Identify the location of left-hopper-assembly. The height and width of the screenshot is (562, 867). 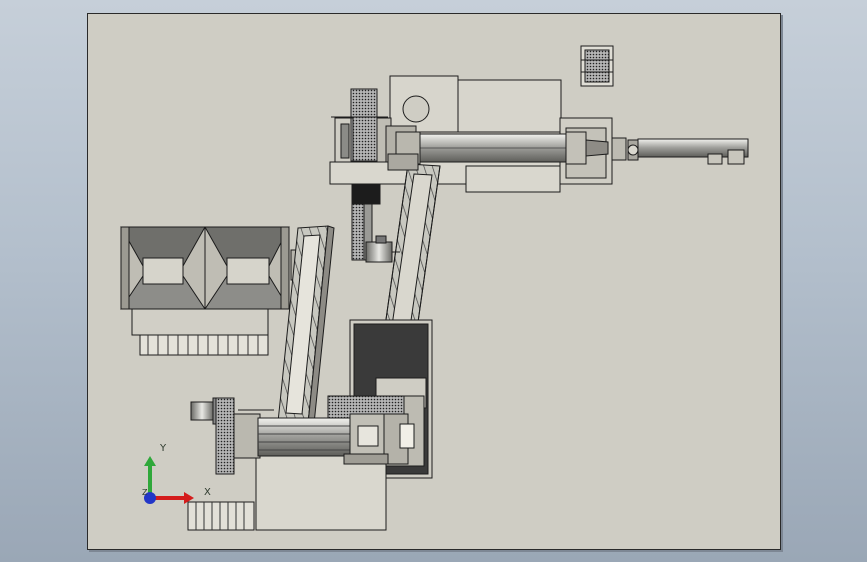
(211, 291).